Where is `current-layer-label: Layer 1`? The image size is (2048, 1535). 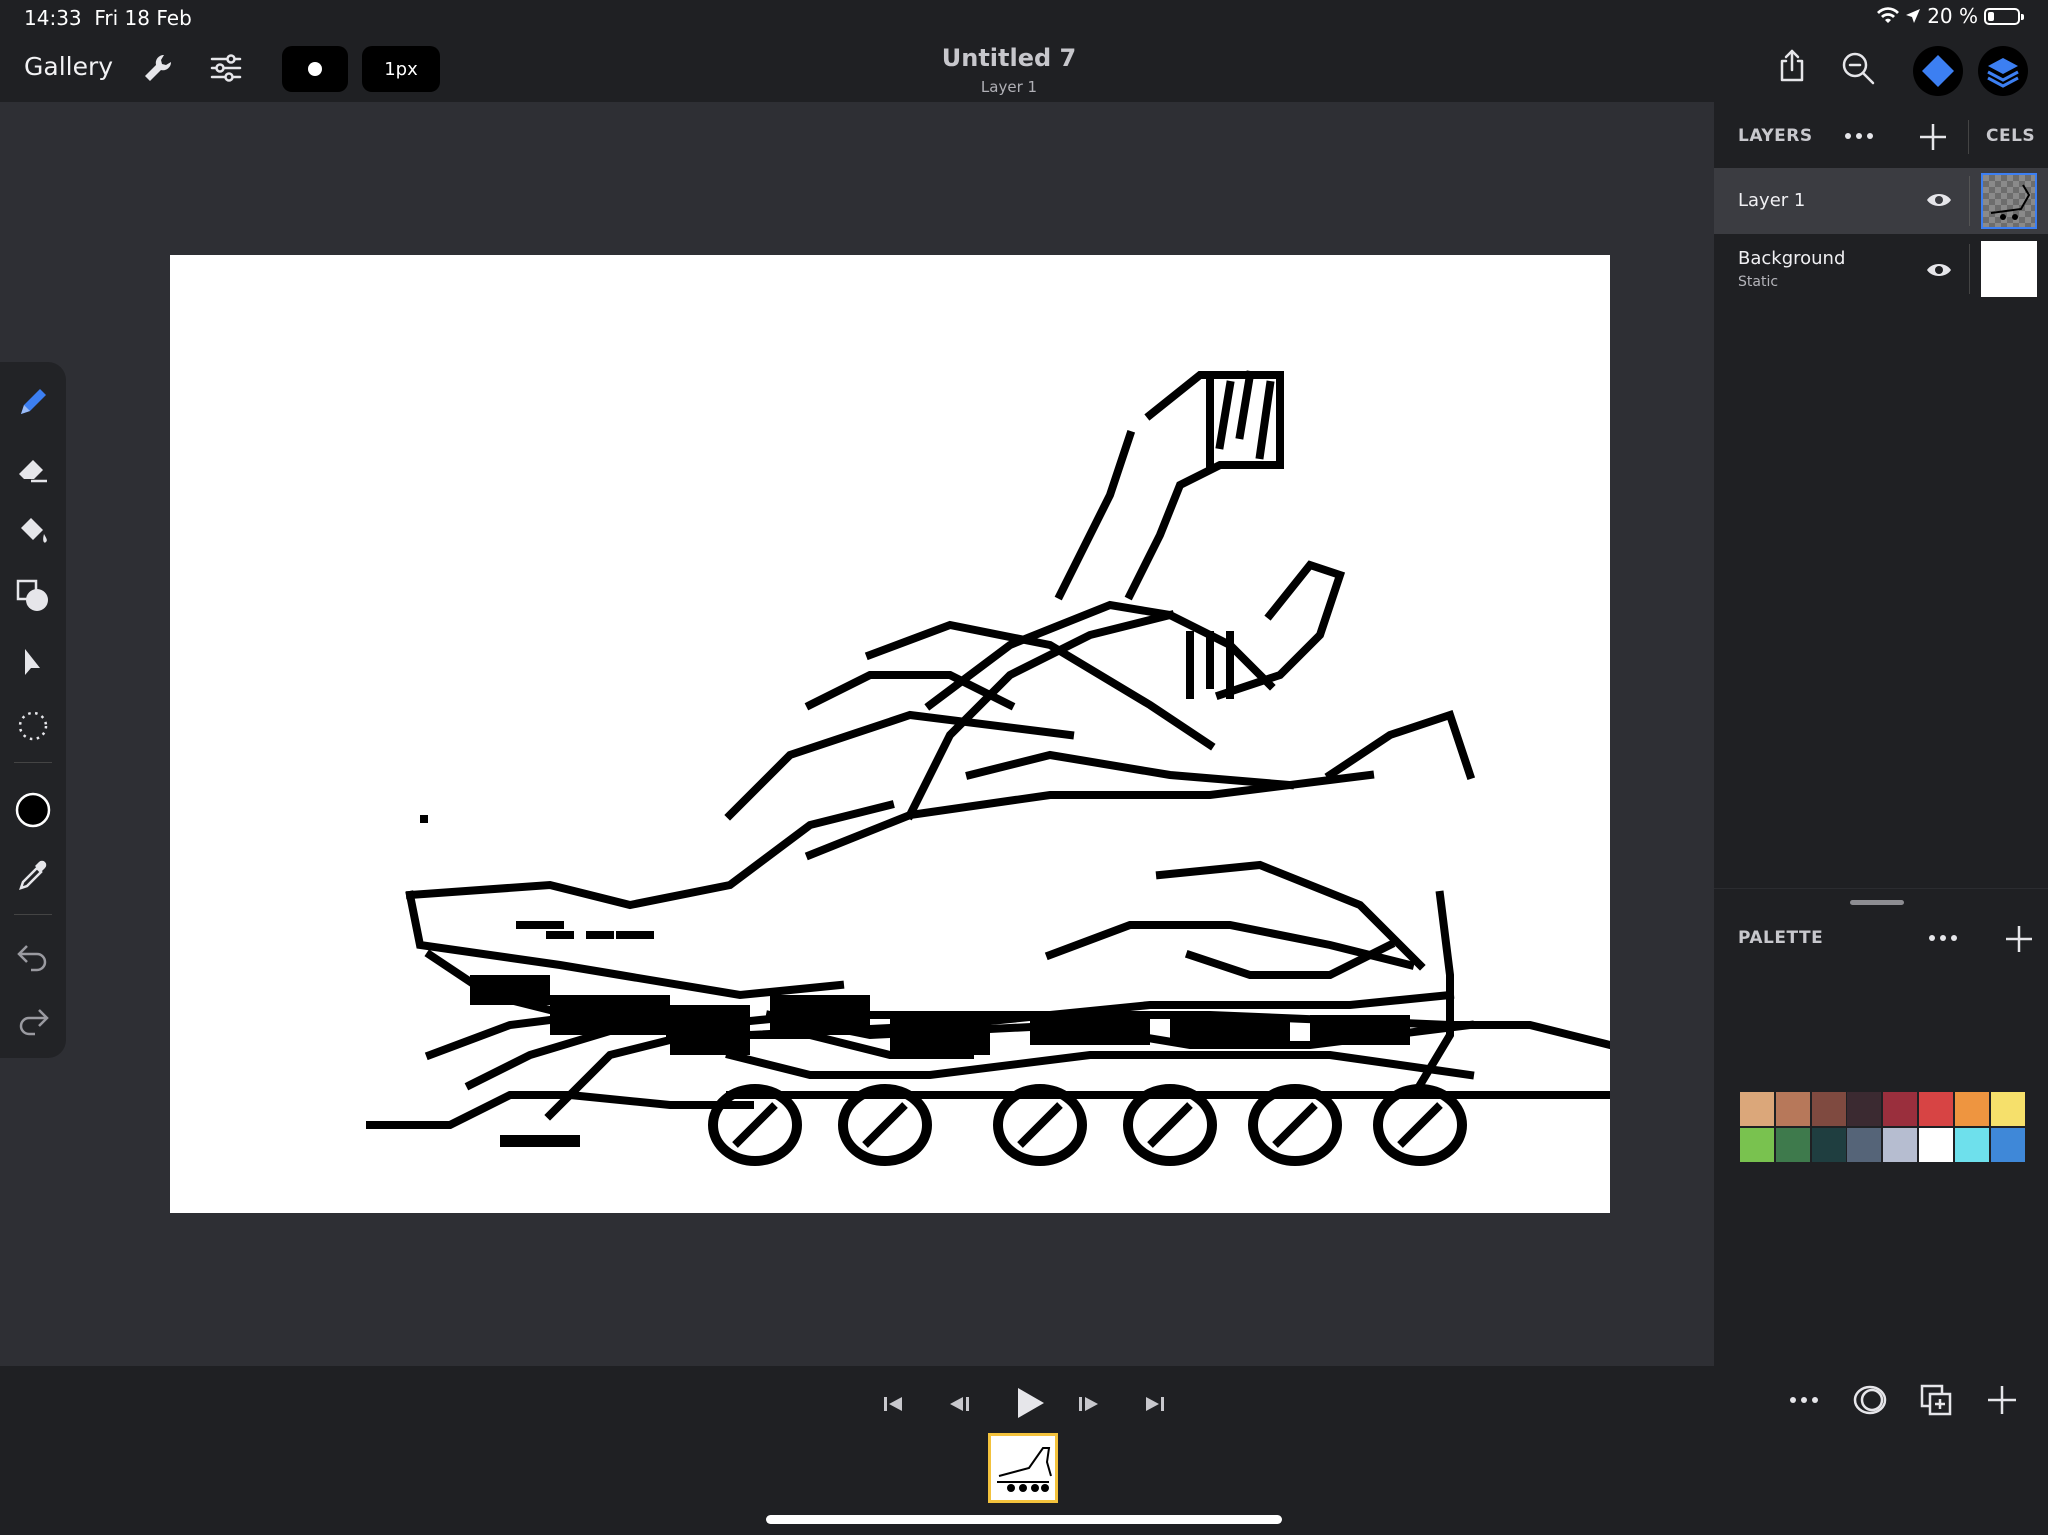 current-layer-label: Layer 1 is located at coordinates (1009, 87).